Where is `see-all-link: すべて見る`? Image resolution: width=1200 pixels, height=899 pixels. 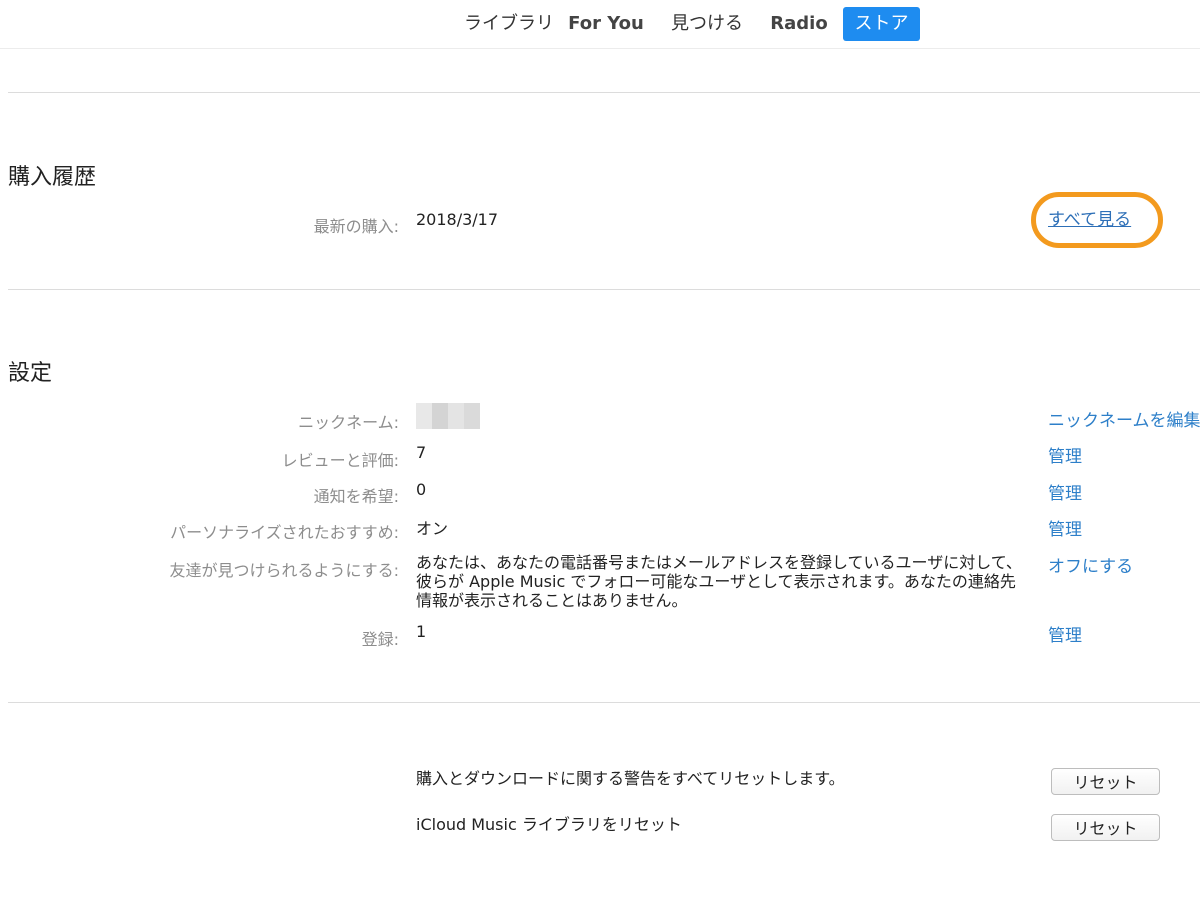 see-all-link: すべて見る is located at coordinates (1089, 217).